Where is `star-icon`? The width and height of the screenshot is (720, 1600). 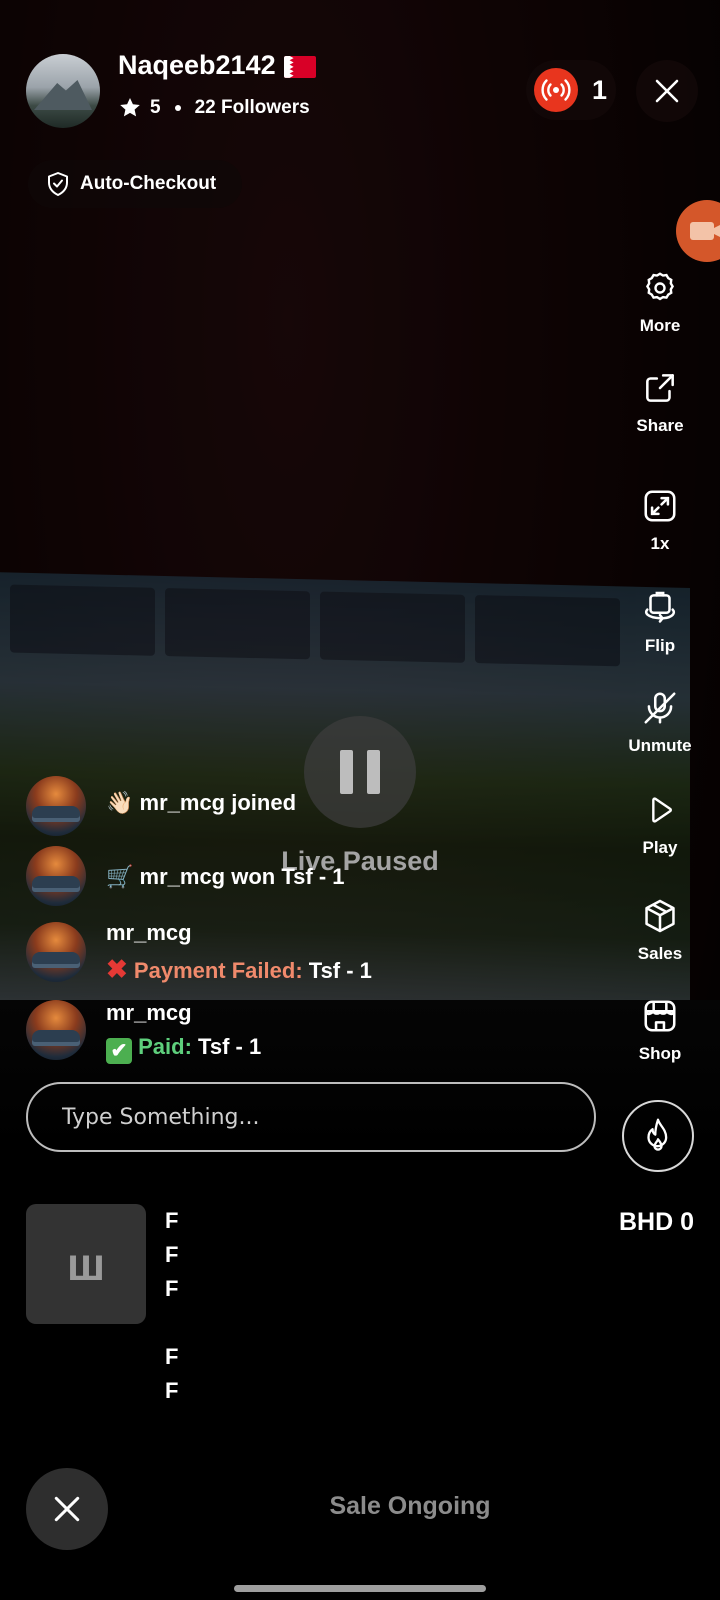 star-icon is located at coordinates (130, 107).